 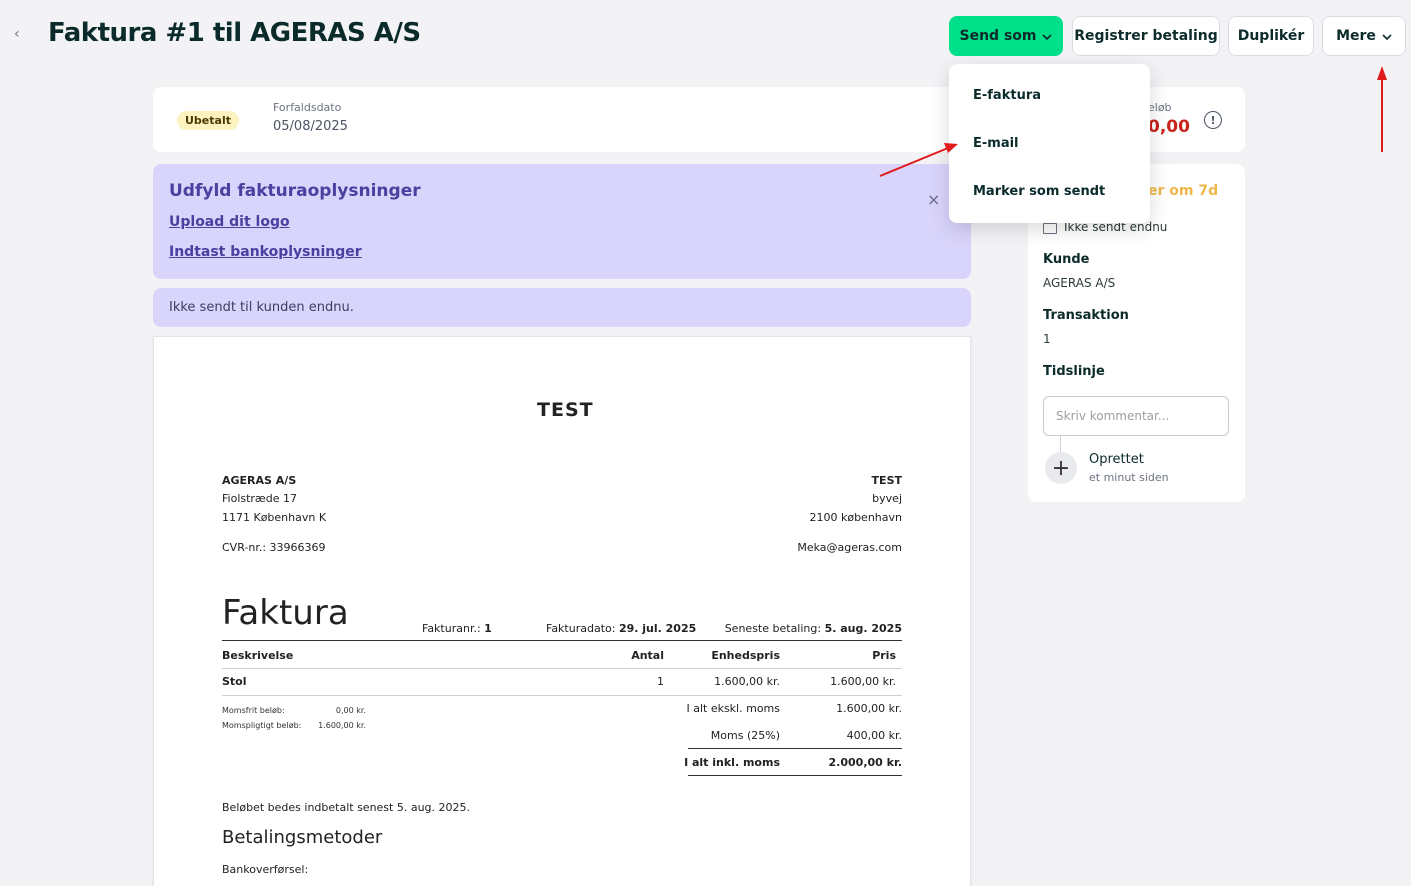 What do you see at coordinates (865, 762) in the screenshot?
I see `total-value: 2.000,00 kr.` at bounding box center [865, 762].